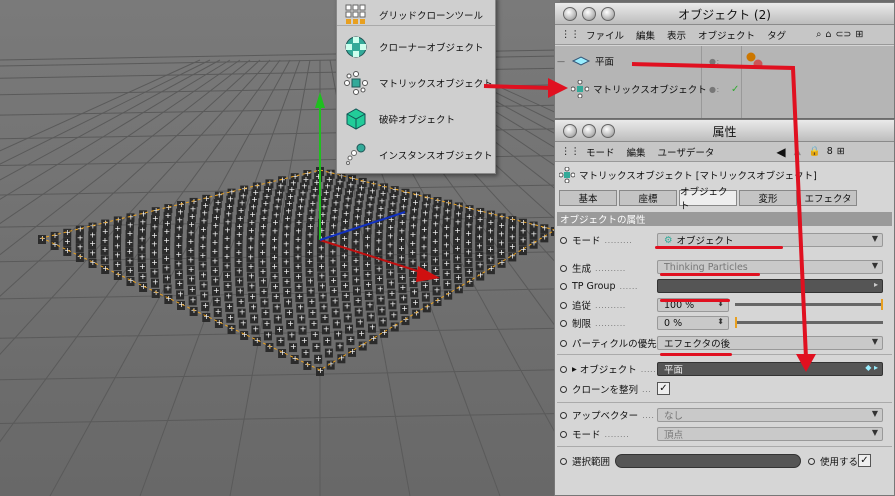  Describe the element at coordinates (797, 151) in the screenshot. I see `up-arrow-icon: ▲` at that location.